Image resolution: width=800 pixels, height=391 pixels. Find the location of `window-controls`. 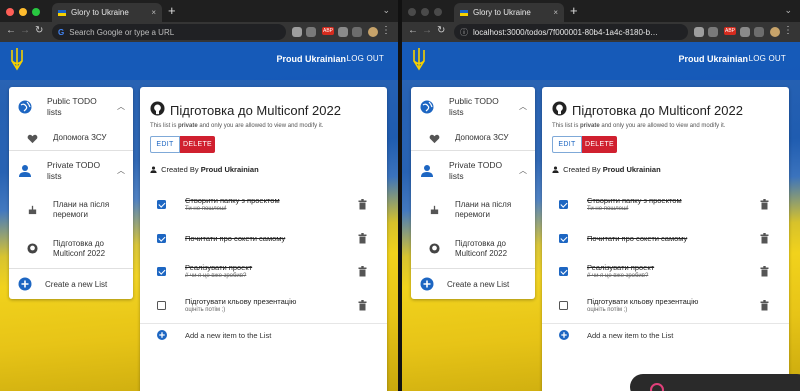

window-controls is located at coordinates (425, 12).